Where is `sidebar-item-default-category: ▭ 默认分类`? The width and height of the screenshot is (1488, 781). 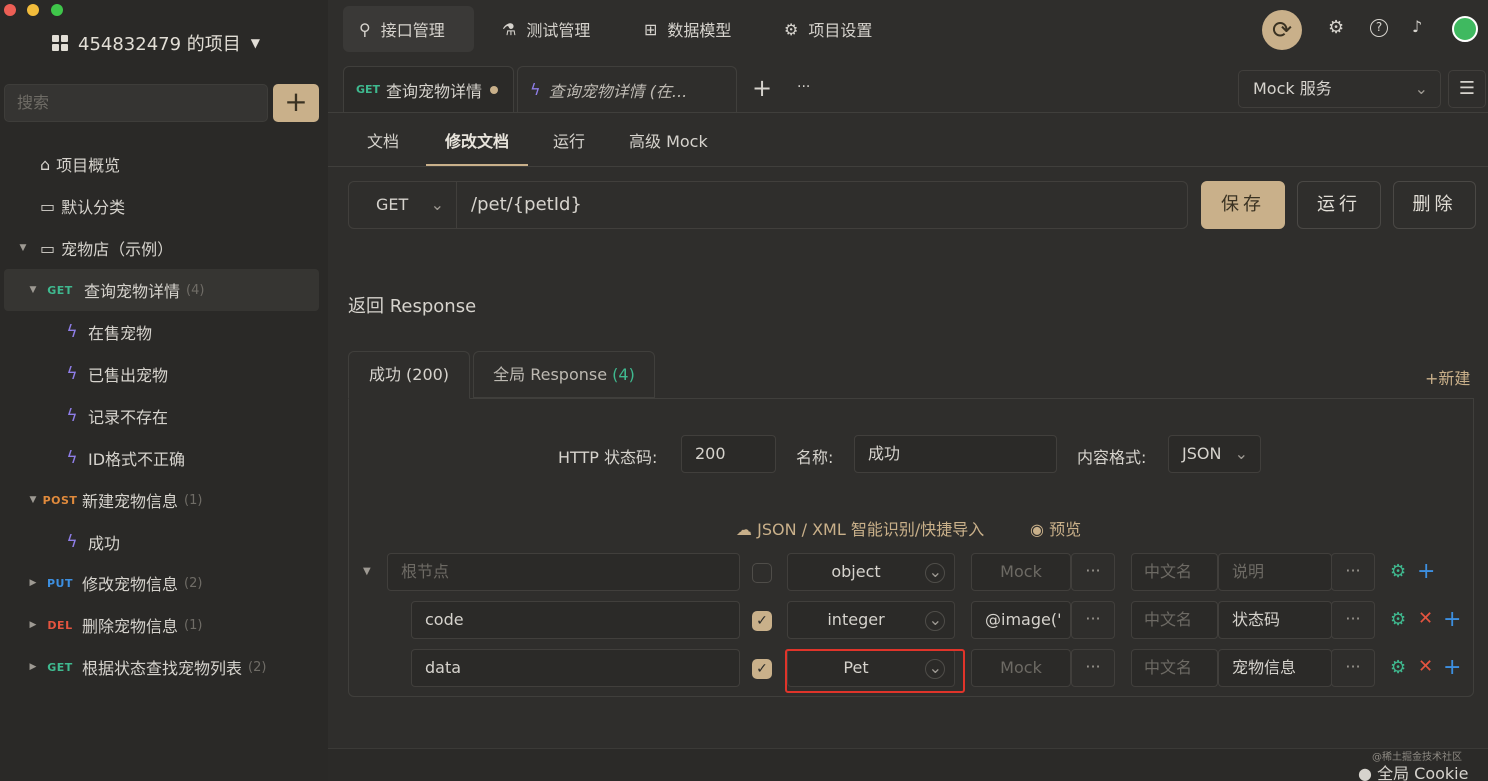
sidebar-item-default-category: ▭ 默认分类 is located at coordinates (164, 206).